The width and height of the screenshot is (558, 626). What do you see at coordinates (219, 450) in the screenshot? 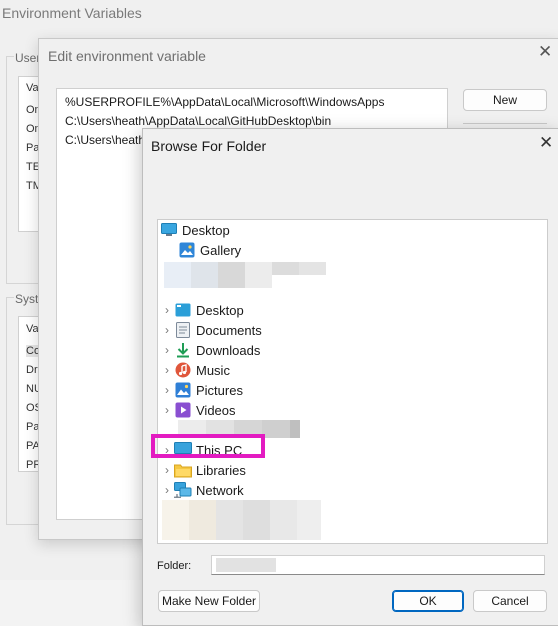
I see `tree-item-label: This PC` at bounding box center [219, 450].